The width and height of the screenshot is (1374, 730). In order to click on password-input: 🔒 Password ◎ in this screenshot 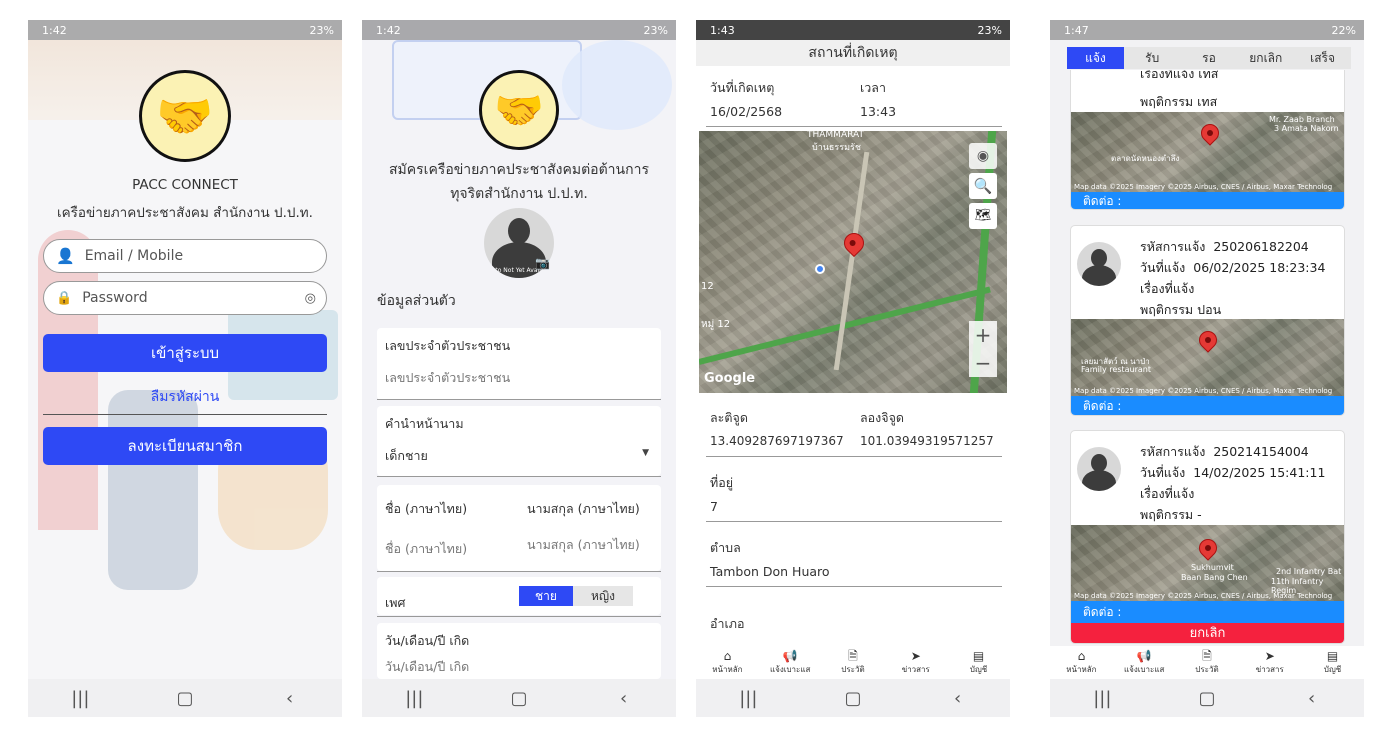, I will do `click(185, 298)`.